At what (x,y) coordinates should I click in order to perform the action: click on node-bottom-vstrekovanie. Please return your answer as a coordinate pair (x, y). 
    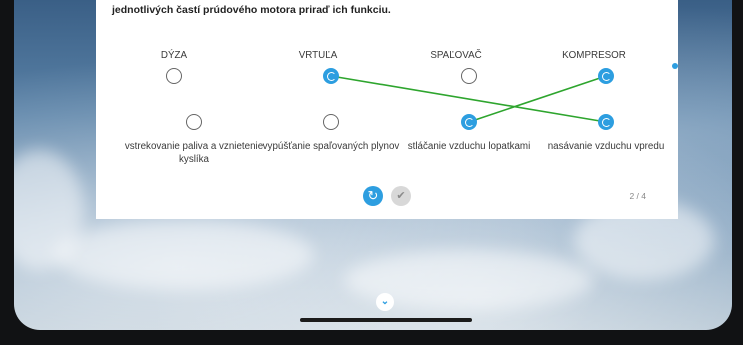
    Looking at the image, I should click on (194, 122).